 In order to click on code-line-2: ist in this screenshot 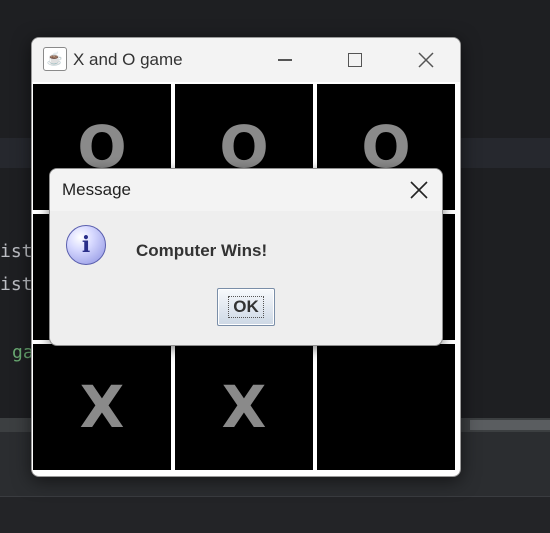, I will do `click(16, 284)`.